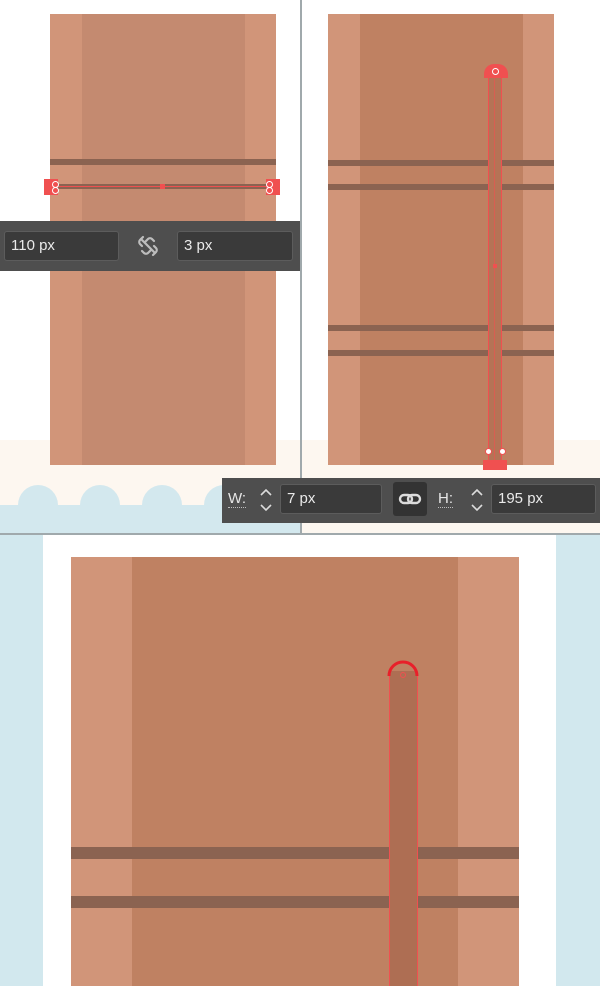 The image size is (600, 986). I want to click on transform-toolbar: 110 px 3 px, so click(150, 246).